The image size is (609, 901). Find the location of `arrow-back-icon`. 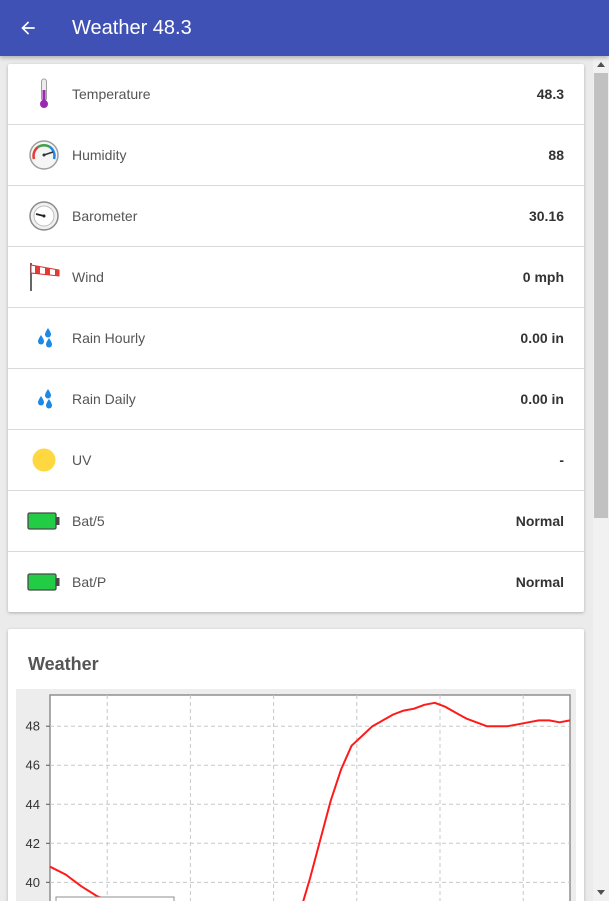

arrow-back-icon is located at coordinates (28, 28).